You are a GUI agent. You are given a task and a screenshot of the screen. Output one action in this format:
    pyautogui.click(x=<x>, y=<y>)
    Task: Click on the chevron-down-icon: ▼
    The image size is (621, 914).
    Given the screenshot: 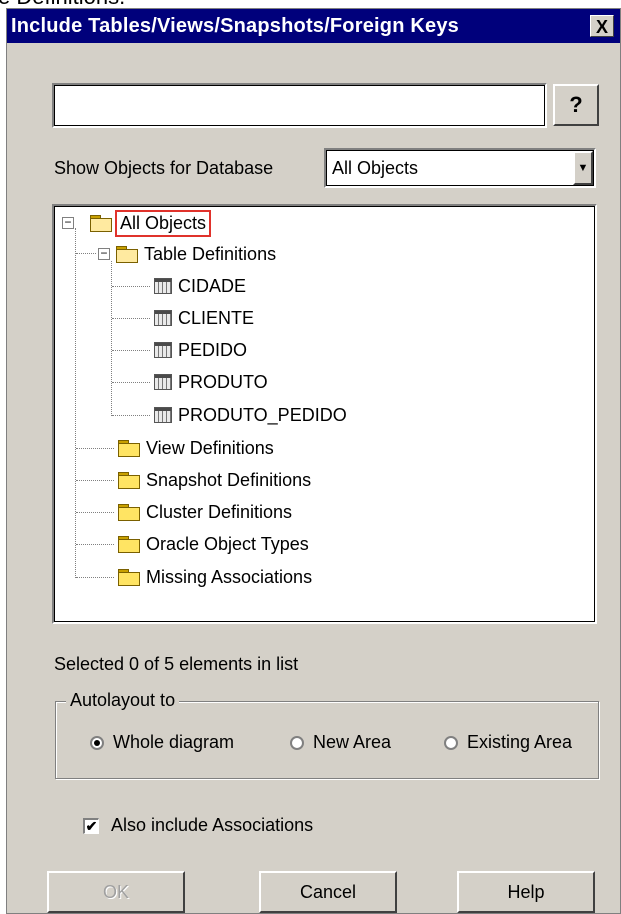 What is the action you would take?
    pyautogui.click(x=583, y=168)
    